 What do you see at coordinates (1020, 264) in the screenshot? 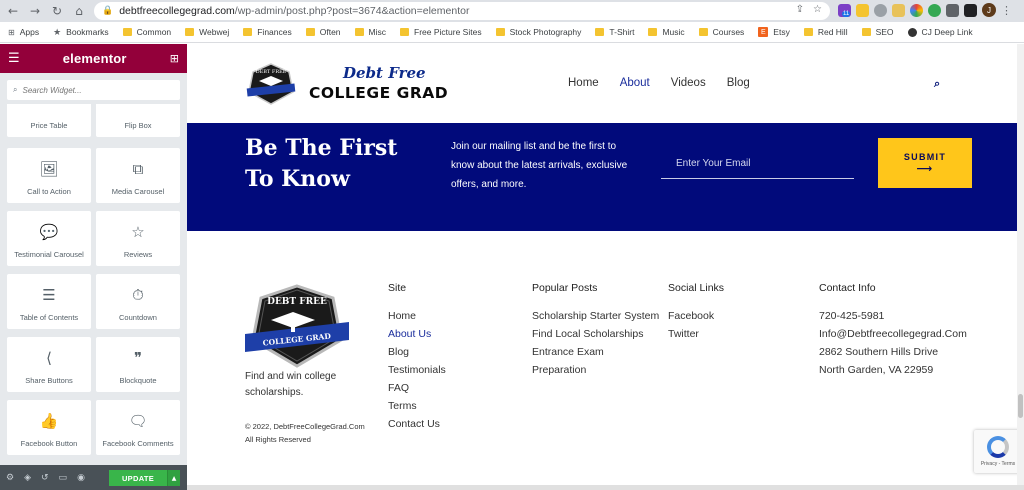
I see `vertical-scrollbar` at bounding box center [1020, 264].